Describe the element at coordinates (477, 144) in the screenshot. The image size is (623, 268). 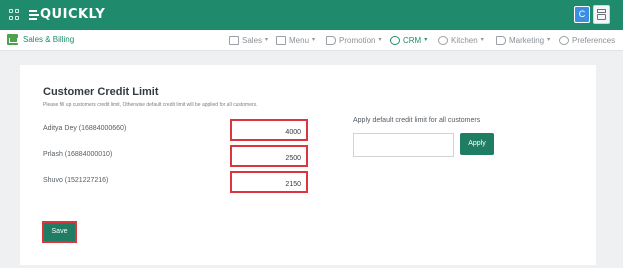
I see `apply-button: Apply` at that location.